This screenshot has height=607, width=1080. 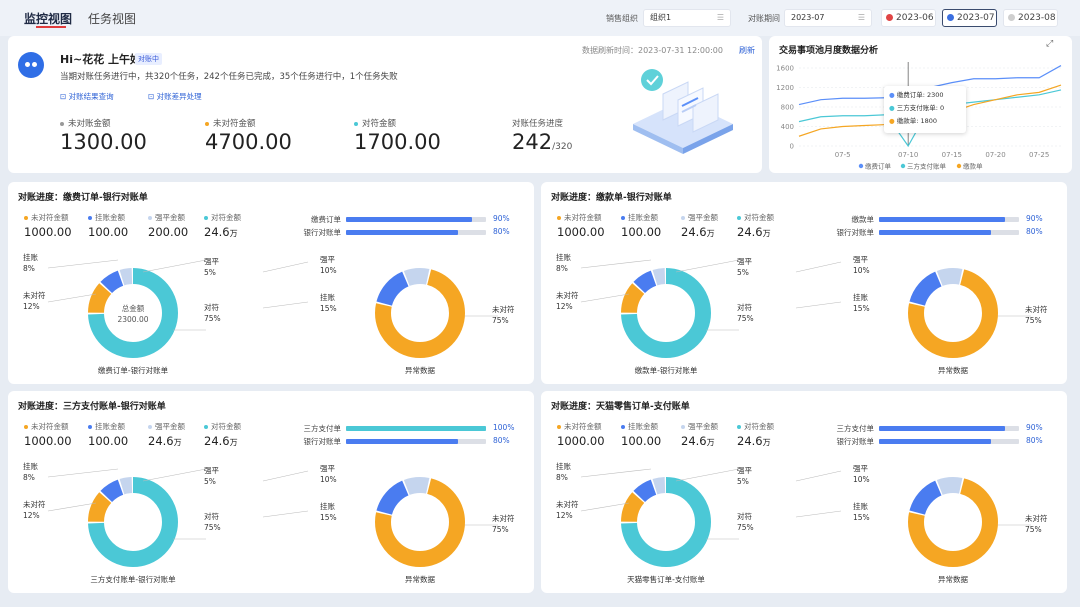 I want to click on bar-percent: 90%, so click(x=1034, y=427).